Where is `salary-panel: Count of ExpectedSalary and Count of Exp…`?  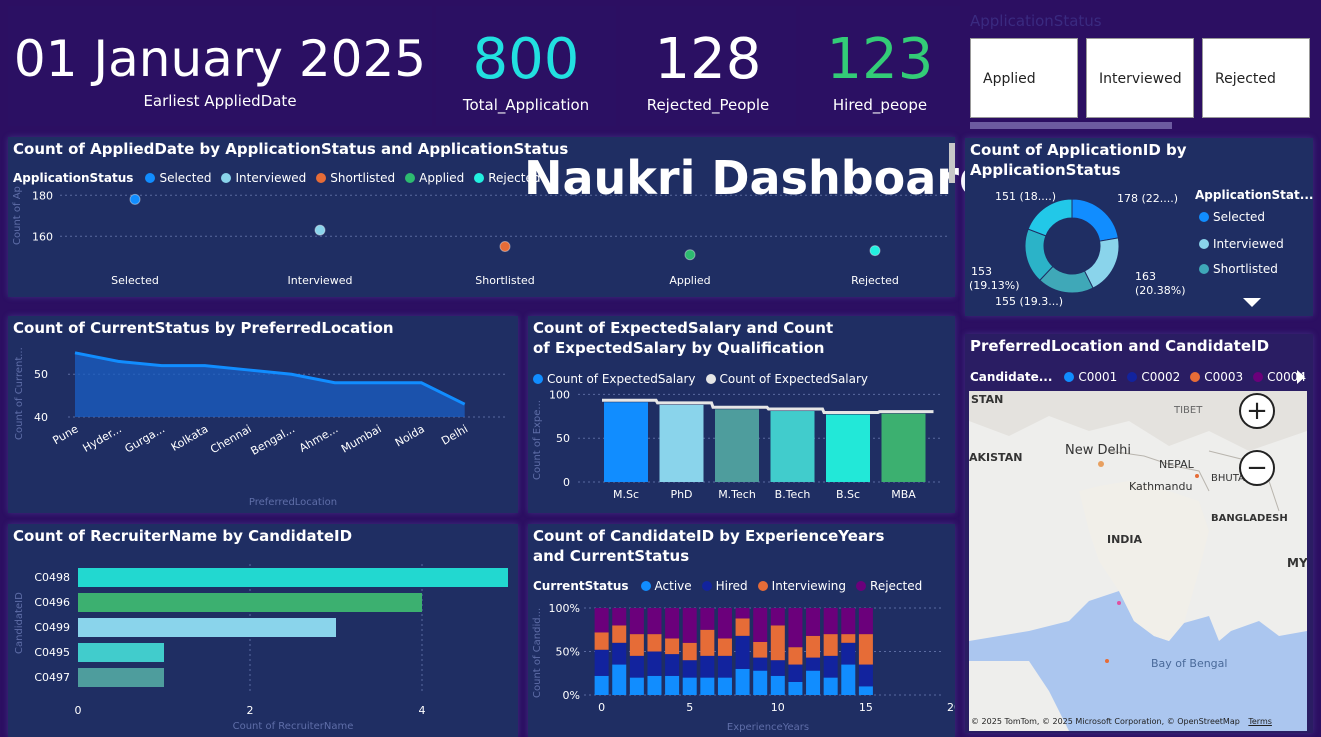 salary-panel: Count of ExpectedSalary and Count of Exp… is located at coordinates (741, 414).